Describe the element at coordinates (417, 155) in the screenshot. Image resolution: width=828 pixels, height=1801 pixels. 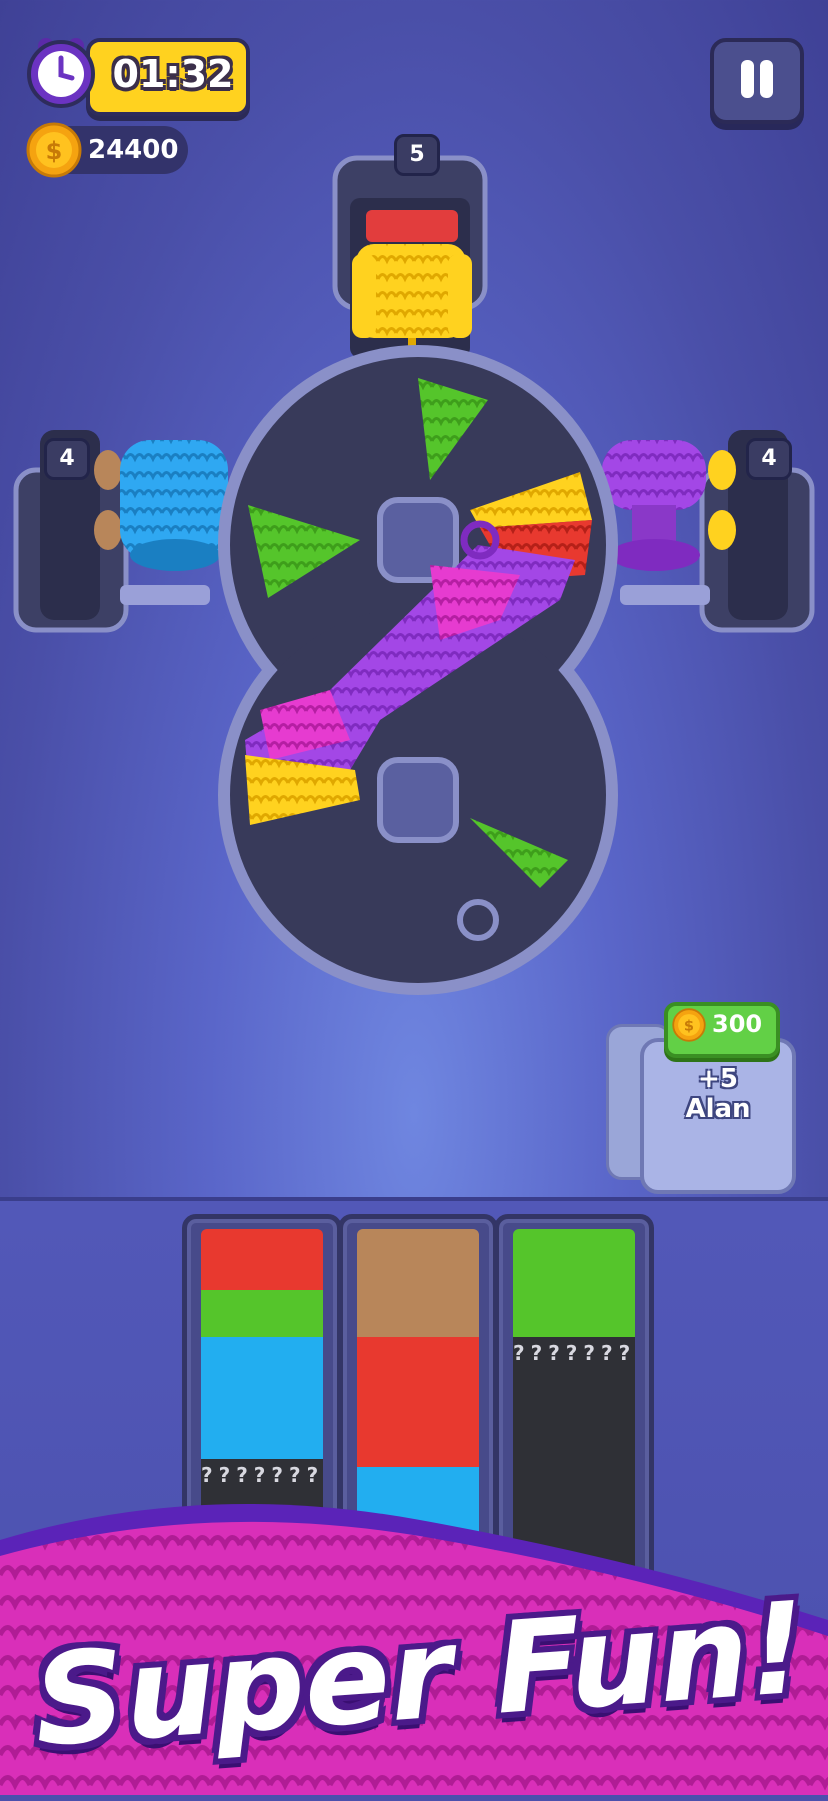
I see `top-spool-count-badge: 5` at that location.